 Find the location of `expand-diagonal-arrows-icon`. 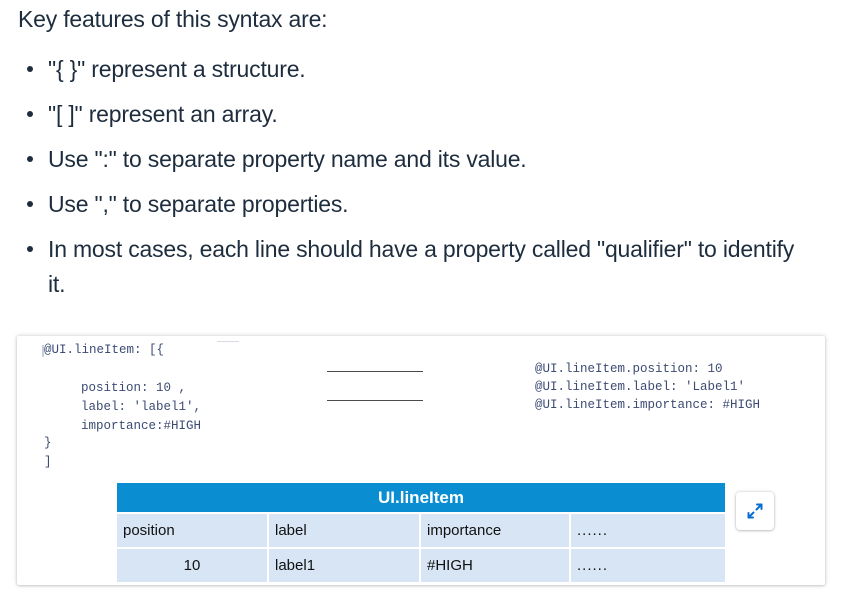

expand-diagonal-arrows-icon is located at coordinates (755, 511).